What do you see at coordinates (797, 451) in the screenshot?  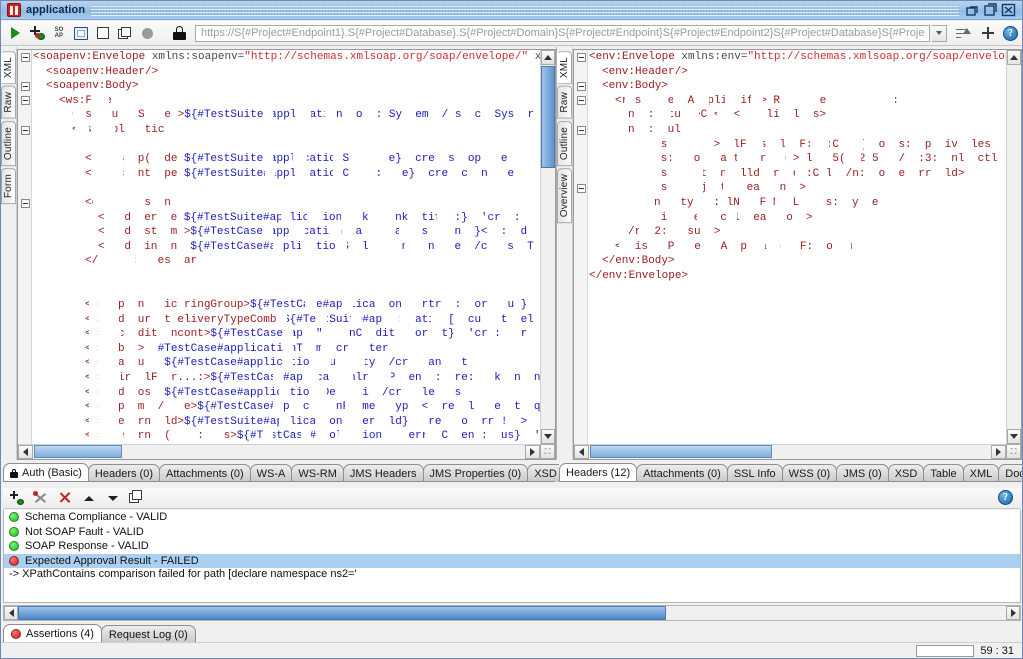 I see `response-horizontal-scrollbar: ⛶` at bounding box center [797, 451].